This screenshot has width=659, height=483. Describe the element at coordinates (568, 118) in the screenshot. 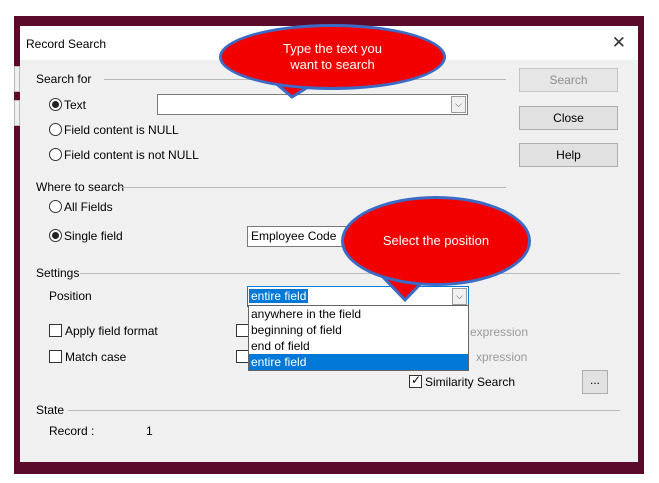

I see `close-button: Close` at that location.